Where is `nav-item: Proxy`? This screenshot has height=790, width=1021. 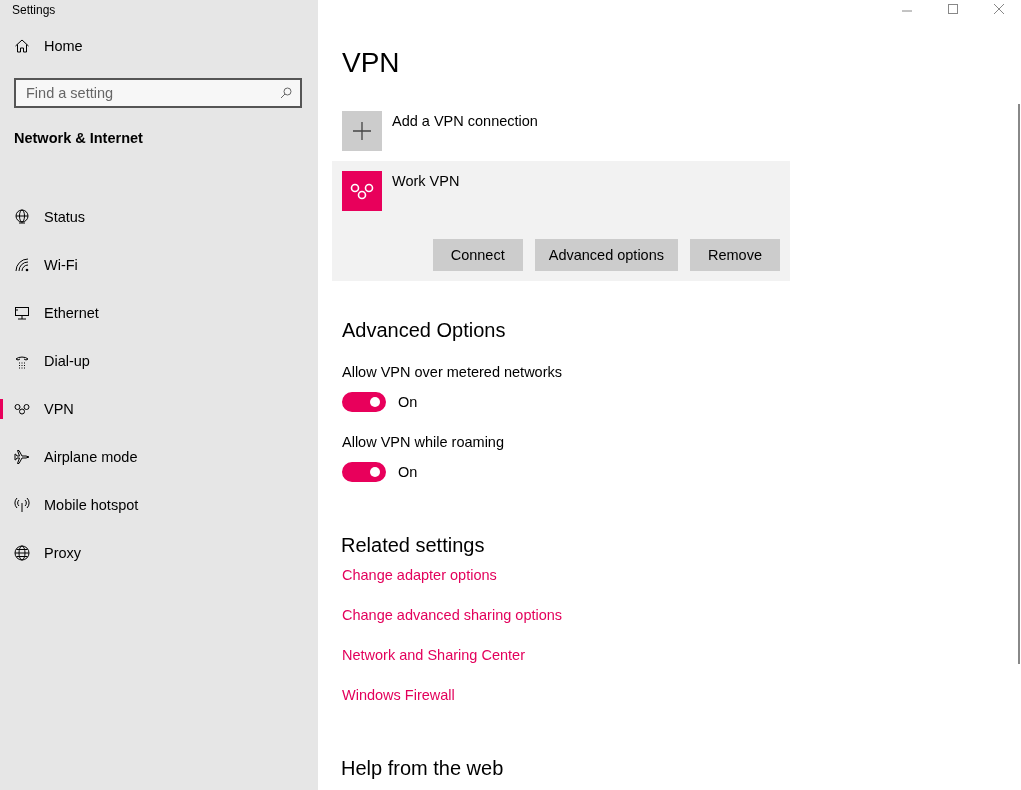 nav-item: Proxy is located at coordinates (159, 553).